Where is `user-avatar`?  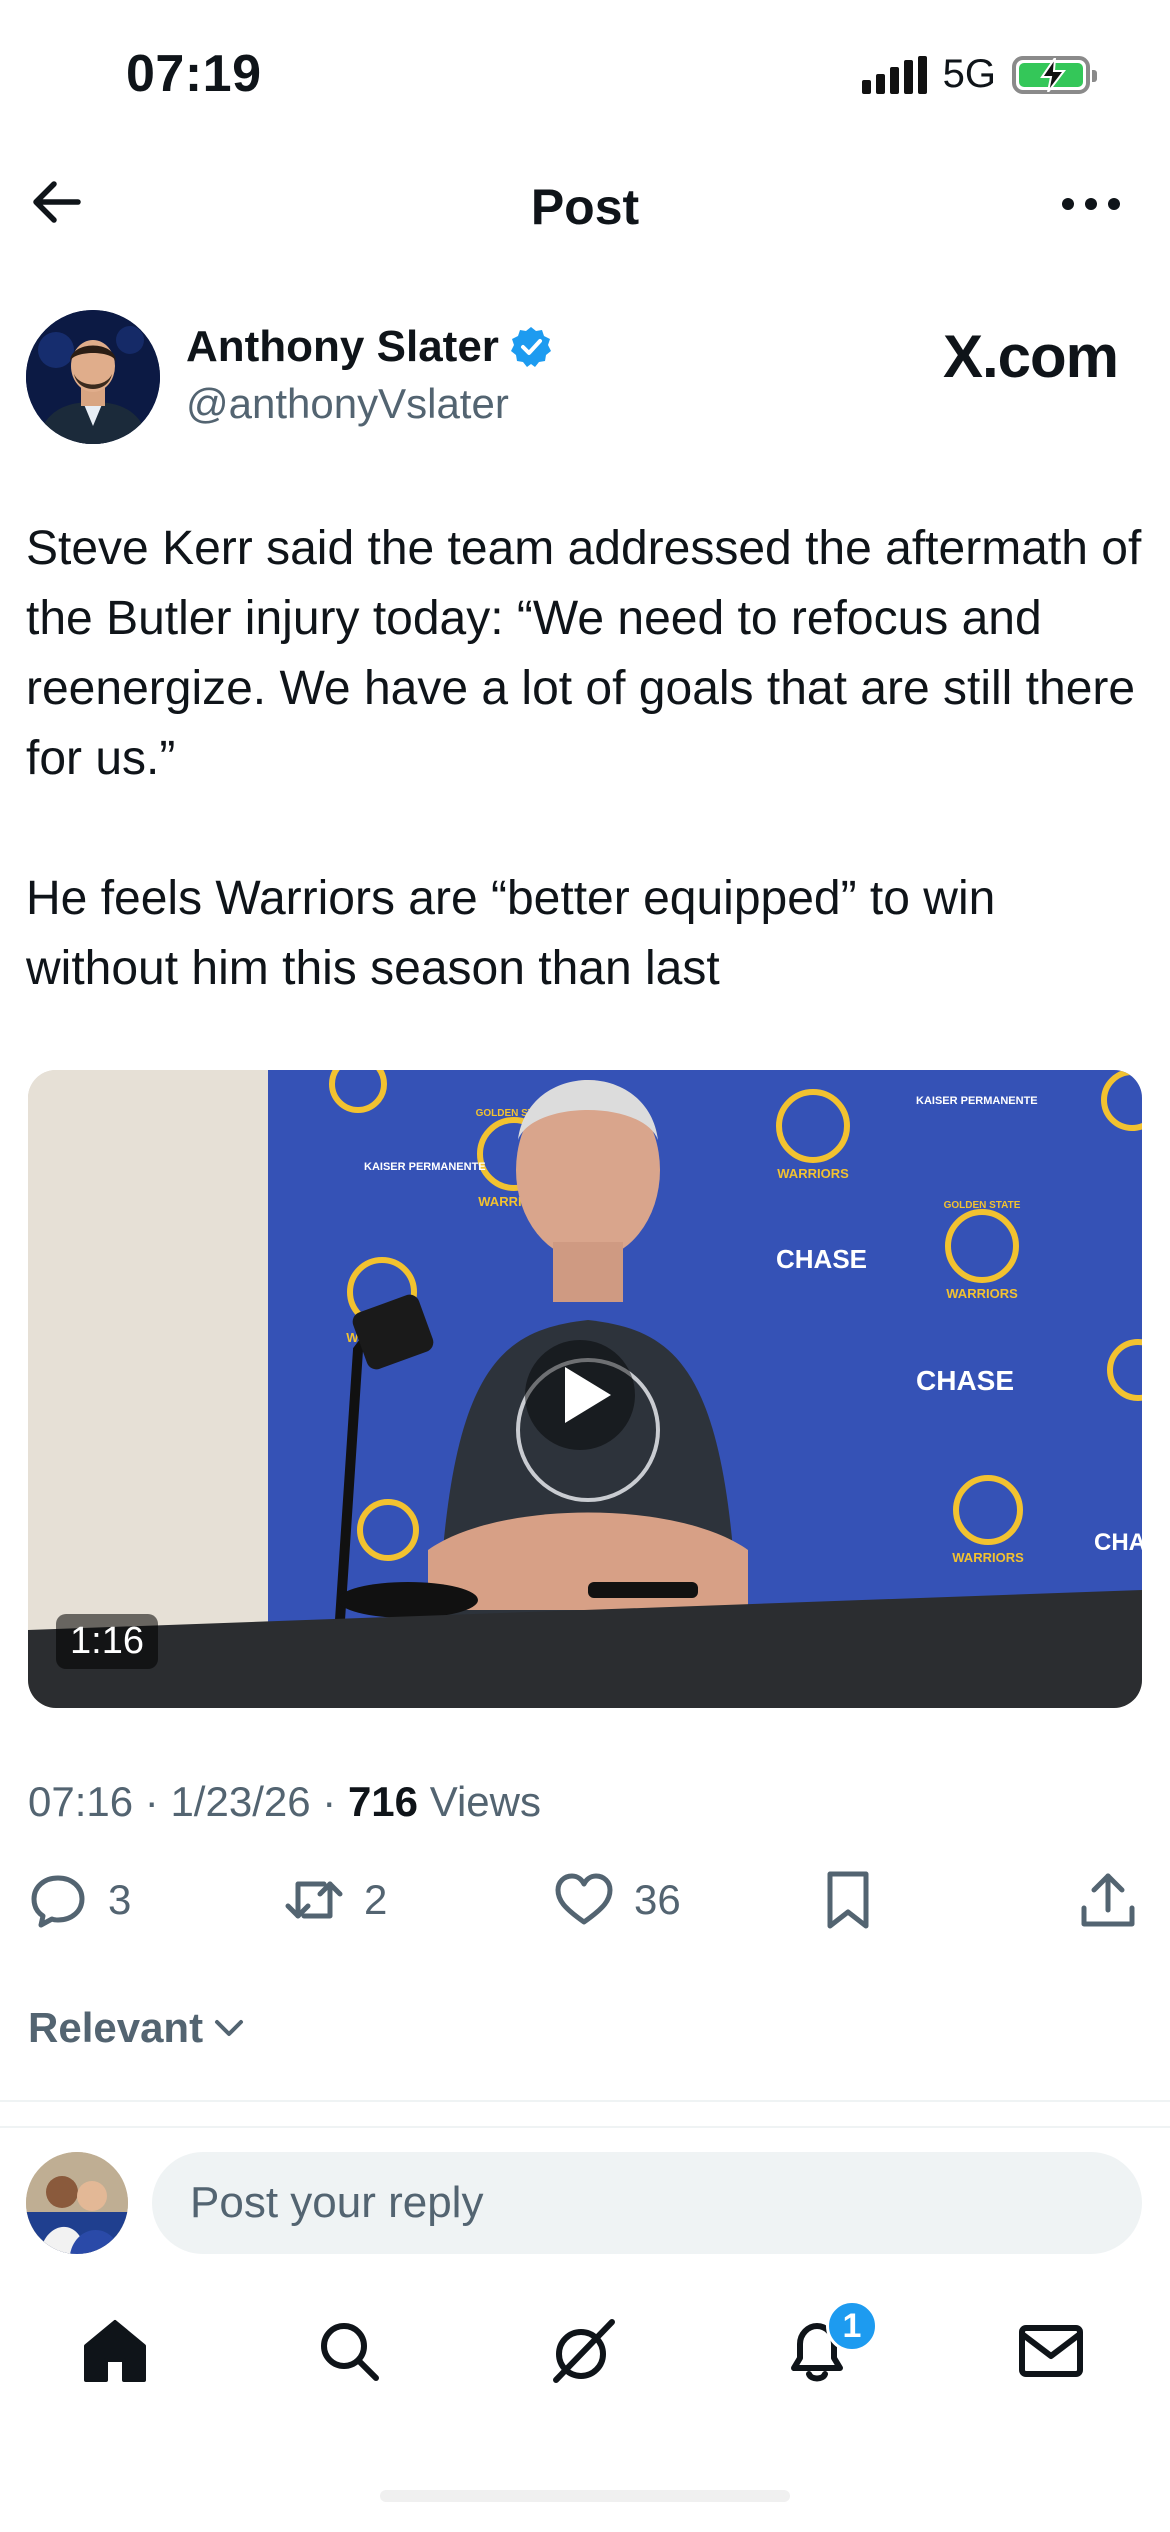 user-avatar is located at coordinates (77, 2203).